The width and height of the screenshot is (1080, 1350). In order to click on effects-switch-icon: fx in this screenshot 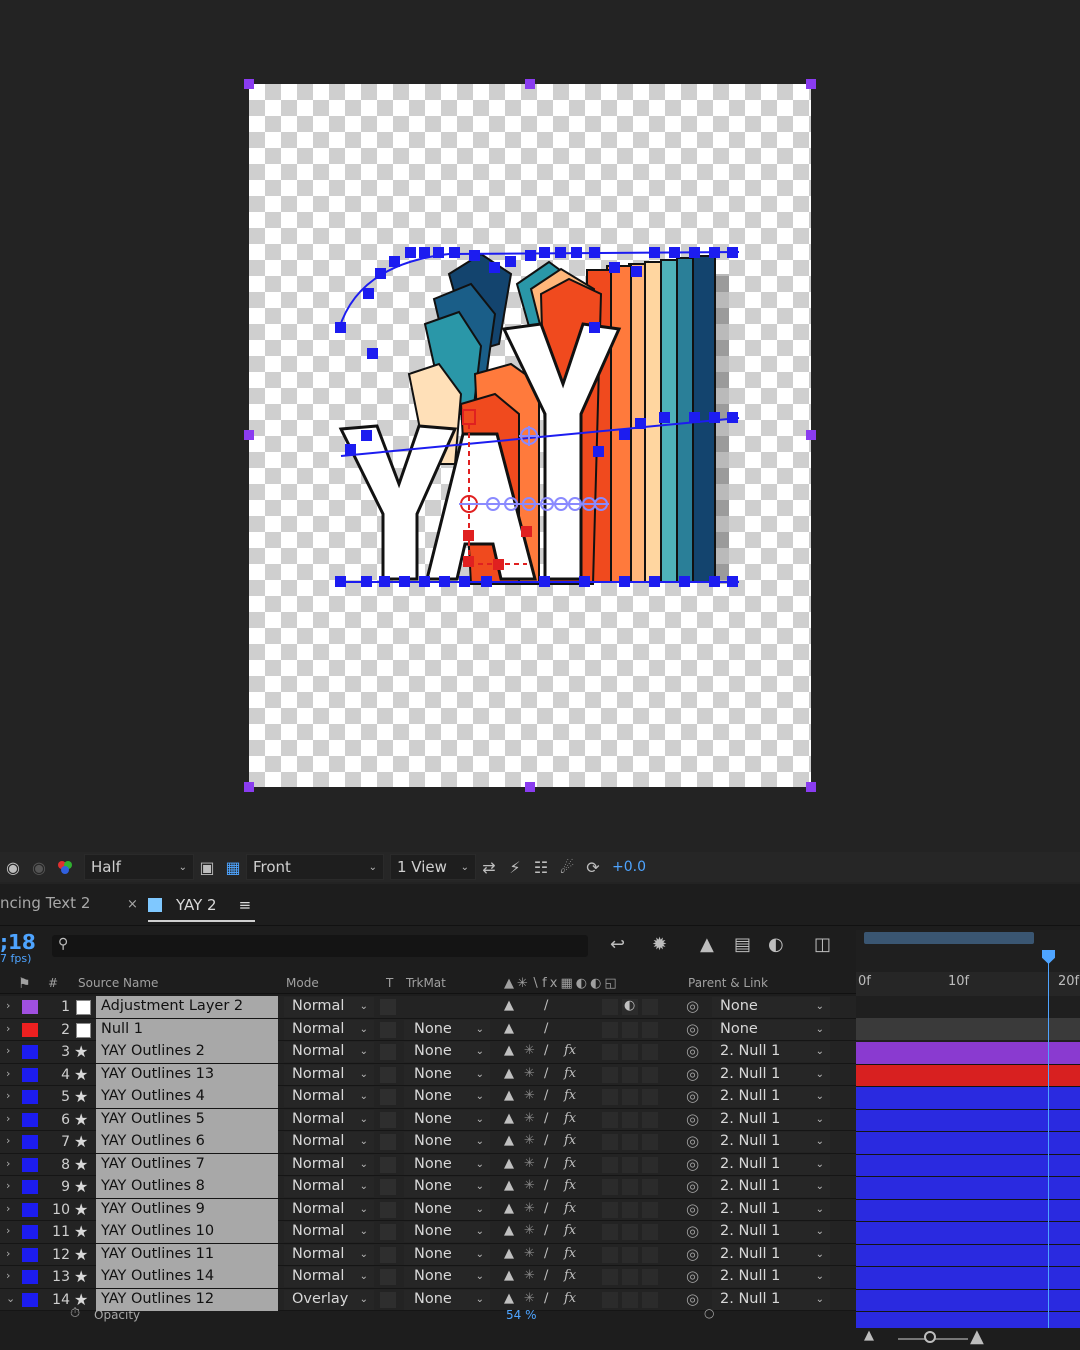, I will do `click(570, 1253)`.